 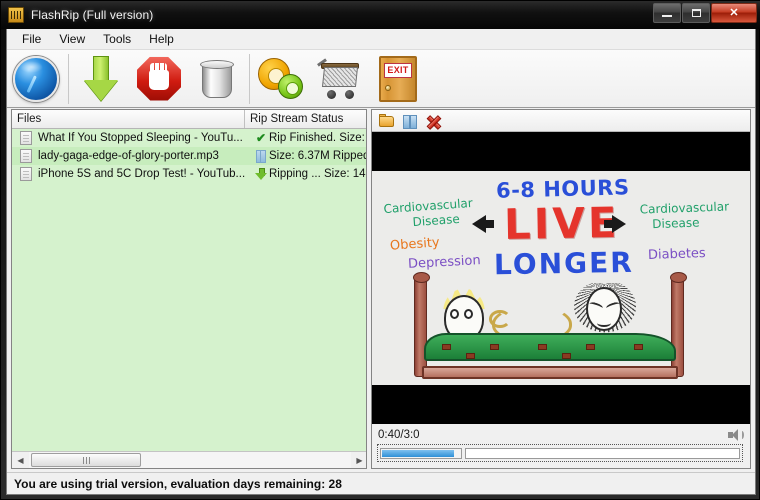 What do you see at coordinates (615, 224) in the screenshot?
I see `arrow-right-icon` at bounding box center [615, 224].